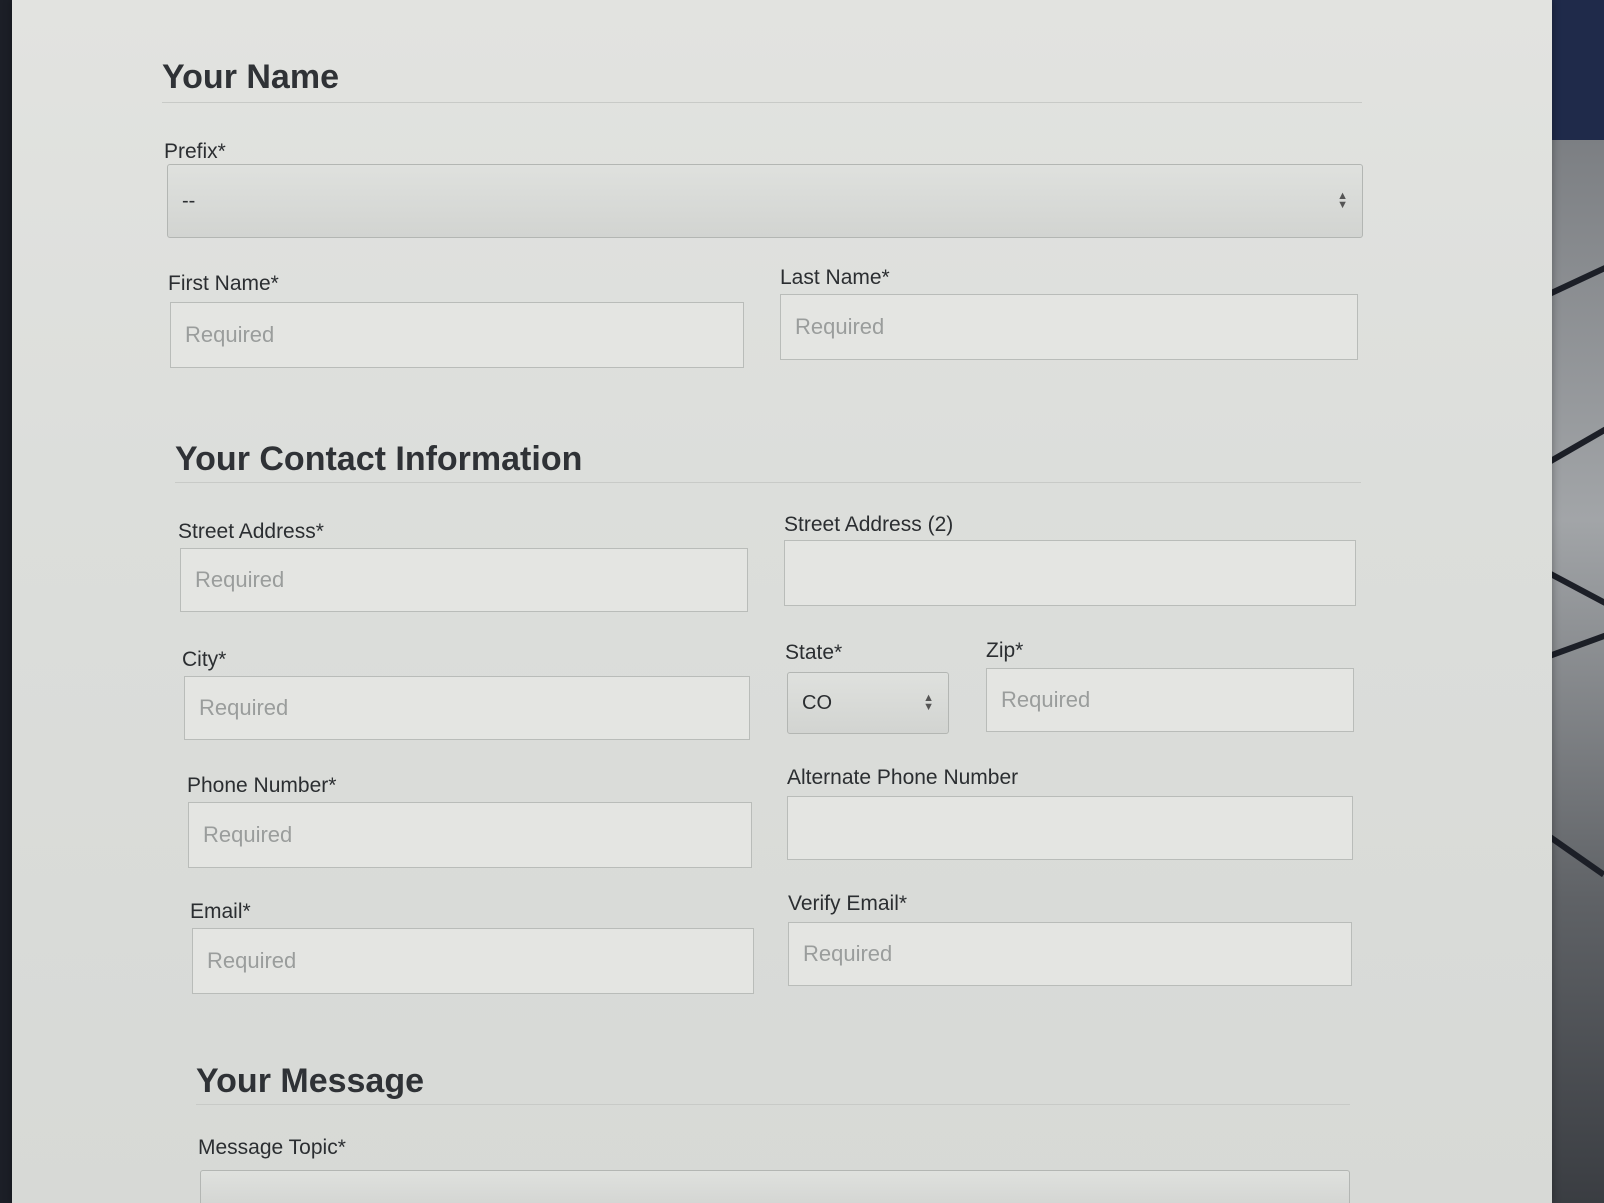  Describe the element at coordinates (903, 777) in the screenshot. I see `alternate-phone-label: Alternate Phone Number` at that location.